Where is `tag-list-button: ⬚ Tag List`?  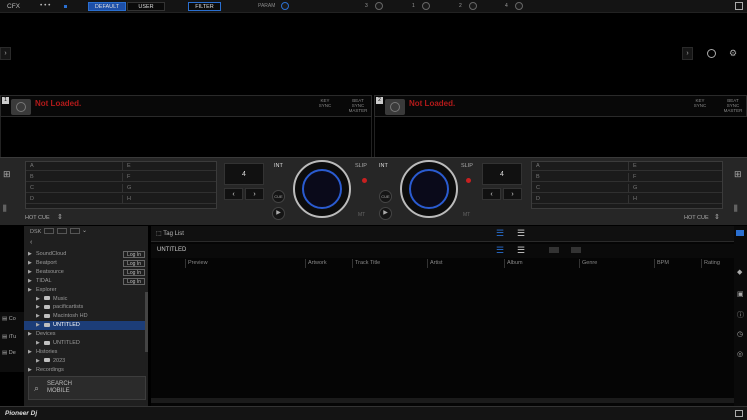
tag-list-button: ⬚ Tag List is located at coordinates (170, 233).